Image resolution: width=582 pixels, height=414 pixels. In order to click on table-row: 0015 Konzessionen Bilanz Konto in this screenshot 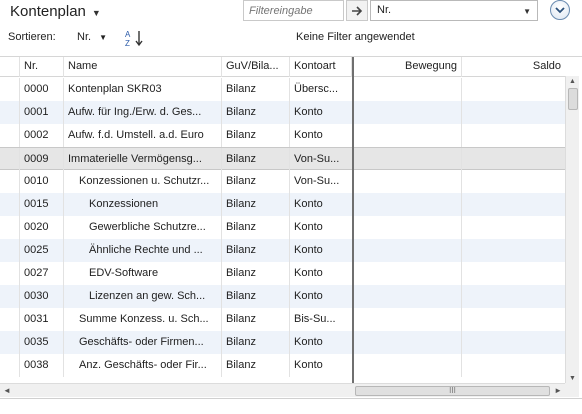, I will do `click(282, 204)`.